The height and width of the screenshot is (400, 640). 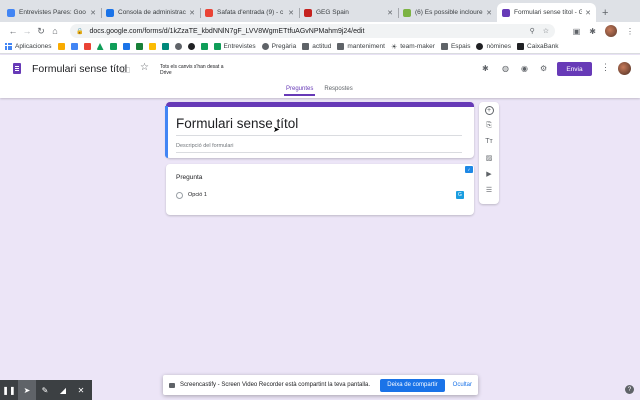 I want to click on shield-icon, so click(x=178, y=46).